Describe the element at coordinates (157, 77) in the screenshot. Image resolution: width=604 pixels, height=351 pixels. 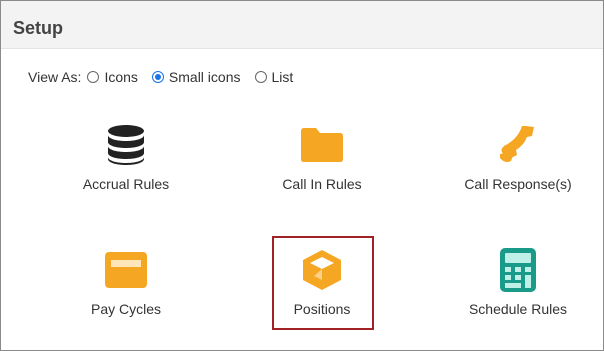
I see `radio-small-icons` at that location.